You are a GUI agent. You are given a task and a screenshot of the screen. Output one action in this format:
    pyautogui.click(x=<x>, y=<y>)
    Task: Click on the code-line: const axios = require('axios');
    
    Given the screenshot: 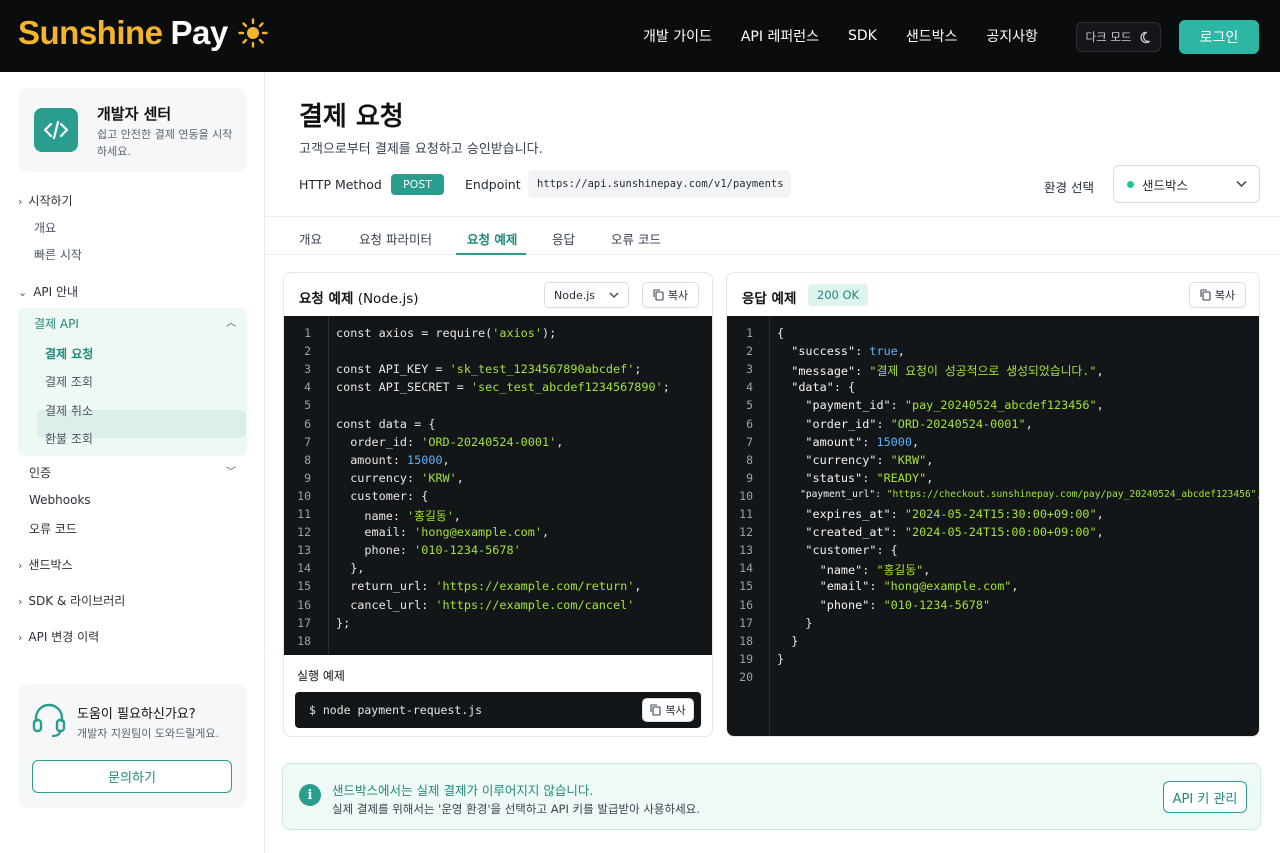 What is the action you would take?
    pyautogui.click(x=446, y=333)
    